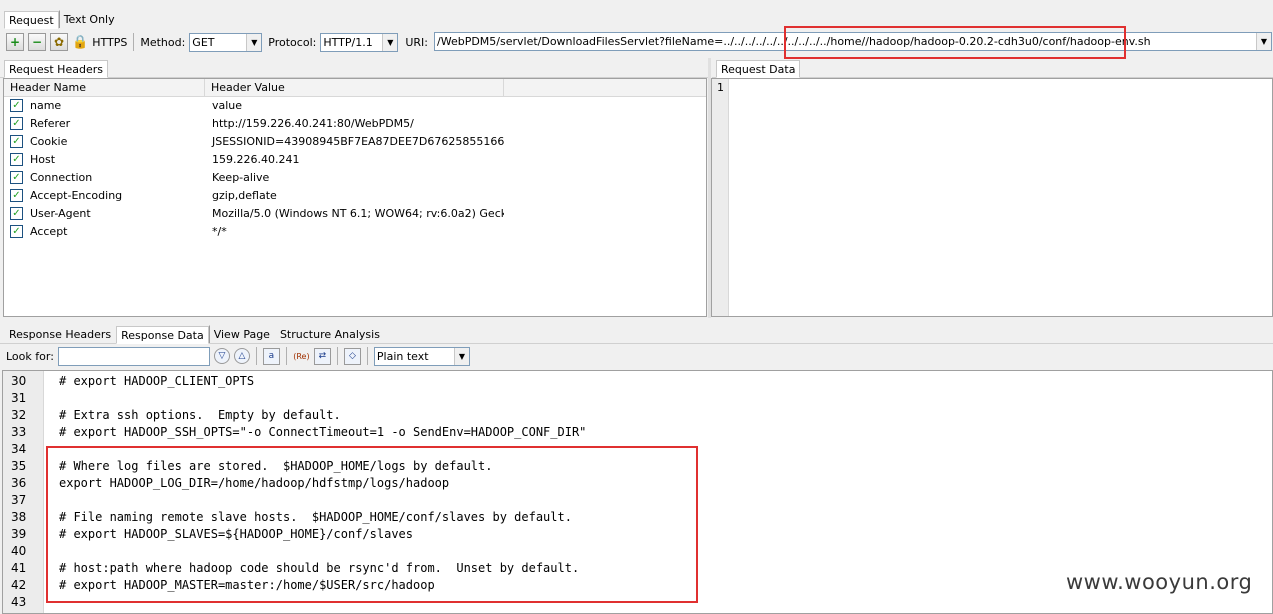 The image size is (1273, 614). I want to click on tab-view-page: View Page, so click(241, 334).